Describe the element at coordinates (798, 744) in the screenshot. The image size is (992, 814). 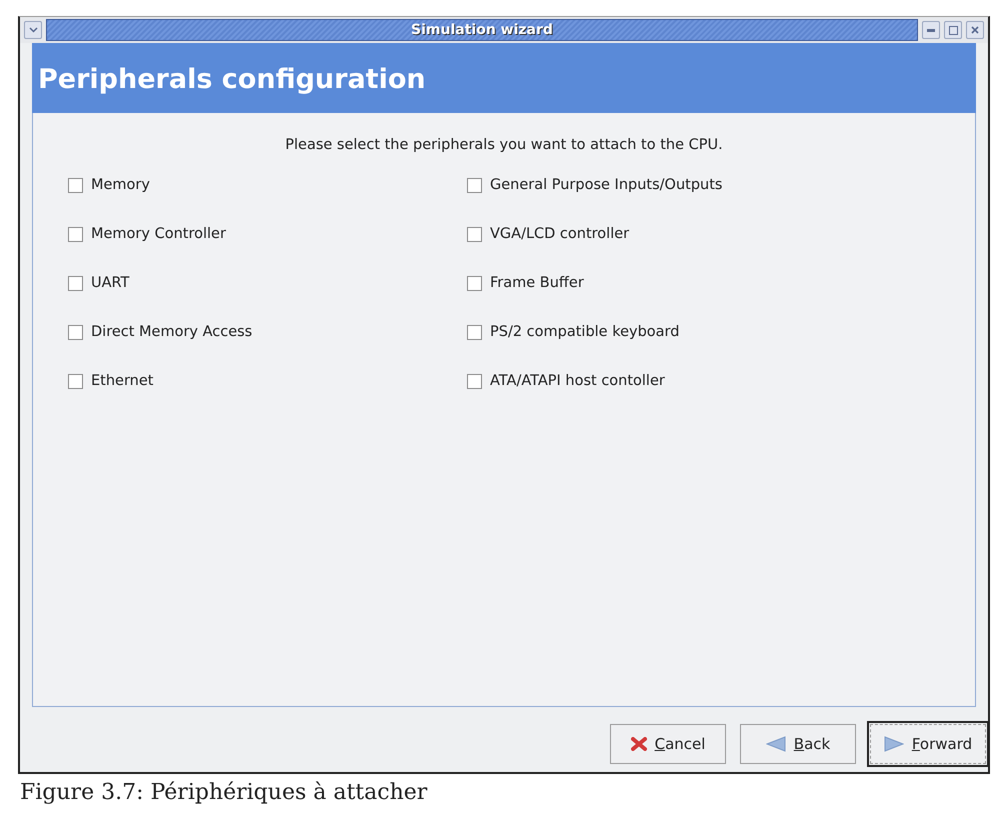
I see `back-button: Back` at that location.